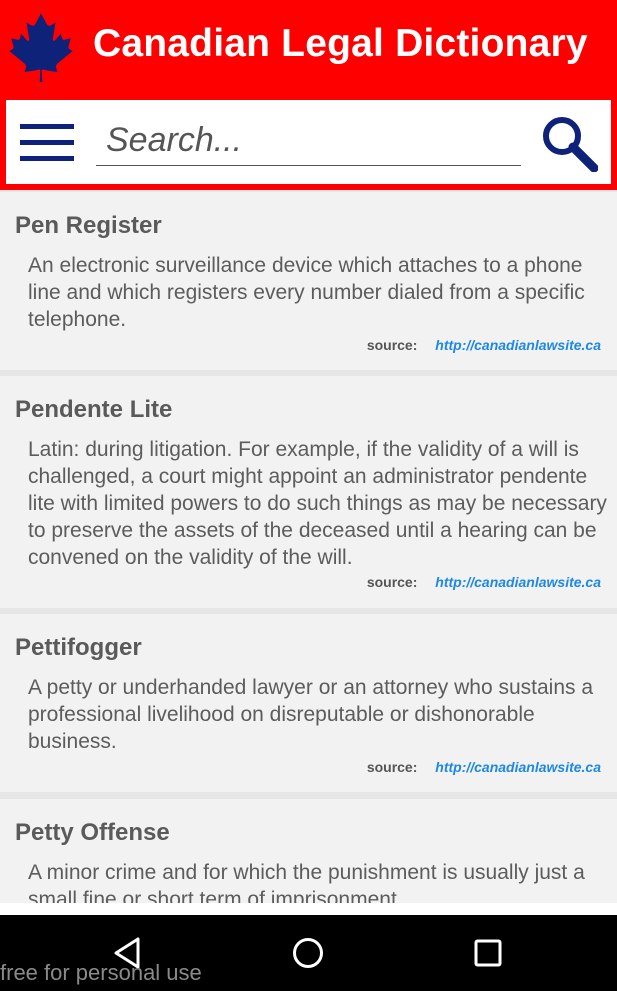 The width and height of the screenshot is (617, 991). What do you see at coordinates (48, 143) in the screenshot?
I see `hamburger-menu-icon` at bounding box center [48, 143].